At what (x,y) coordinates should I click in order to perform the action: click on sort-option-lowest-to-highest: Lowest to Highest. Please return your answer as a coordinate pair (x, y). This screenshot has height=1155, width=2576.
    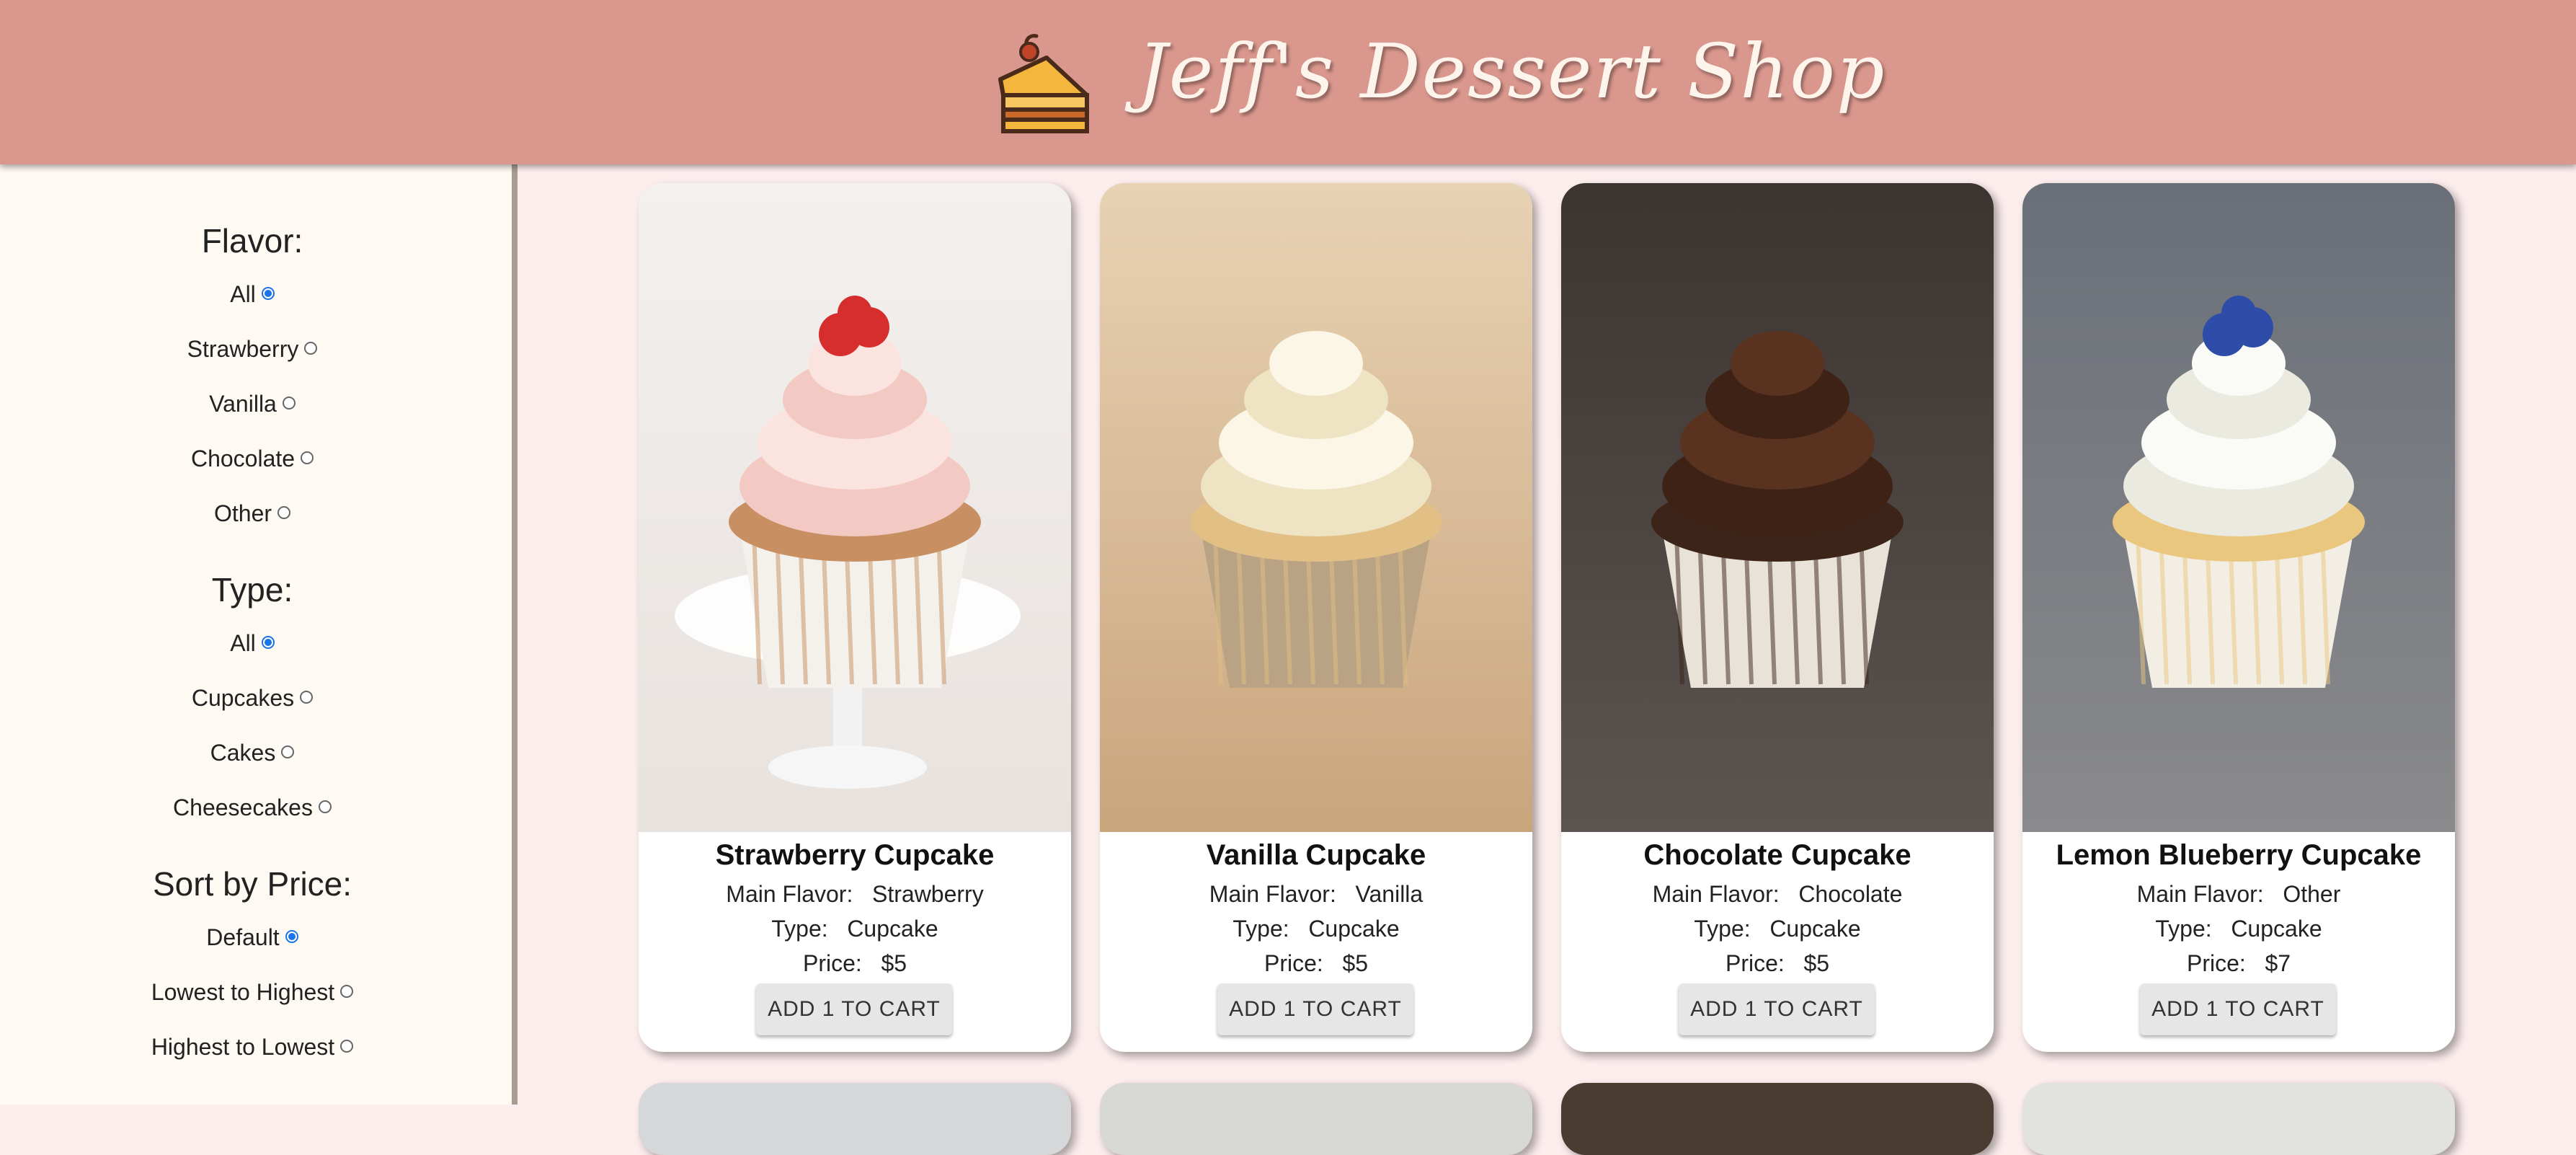
    Looking at the image, I should click on (252, 997).